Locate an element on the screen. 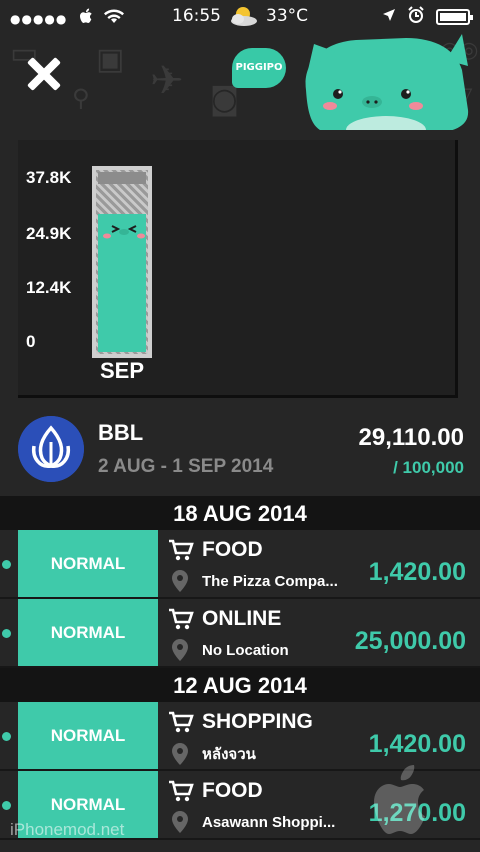 The image size is (480, 852). transaction-amount: 25,000.00 is located at coordinates (410, 641).